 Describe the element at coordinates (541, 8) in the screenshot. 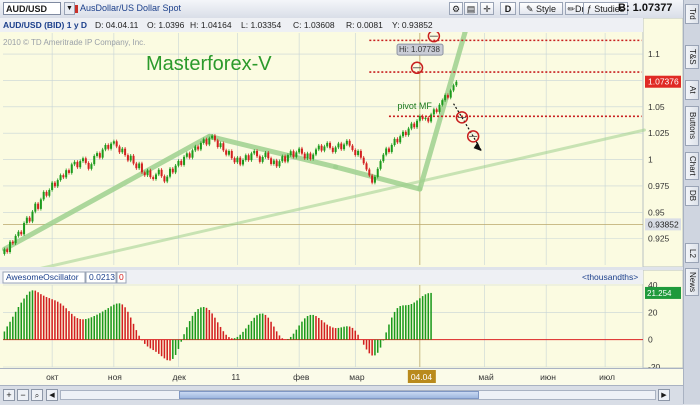

I see `style-button: ✎ Style` at that location.